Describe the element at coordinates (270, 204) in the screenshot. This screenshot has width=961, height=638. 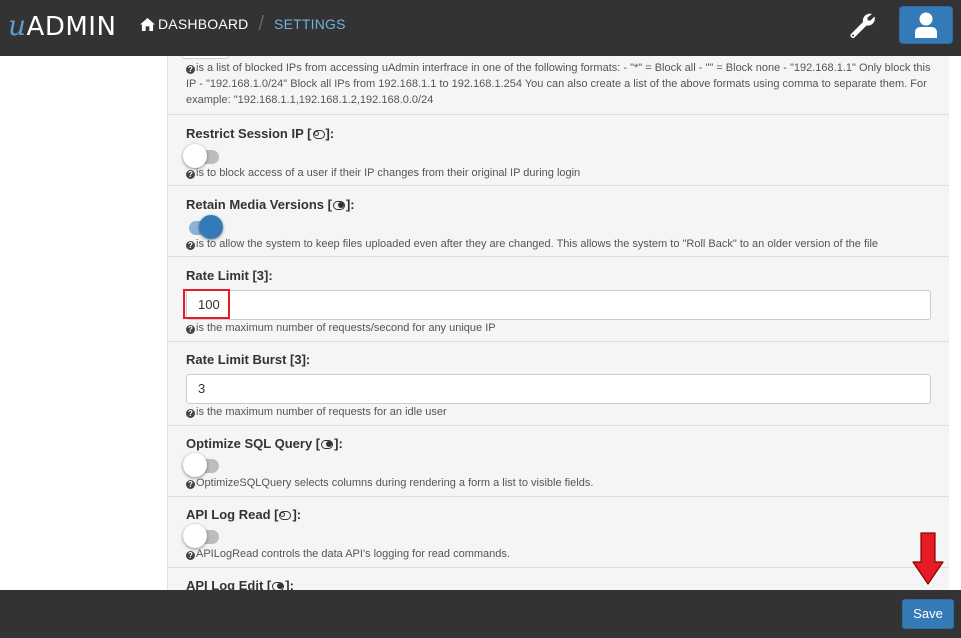
I see `field-label: Retain Media Versions []:` at that location.